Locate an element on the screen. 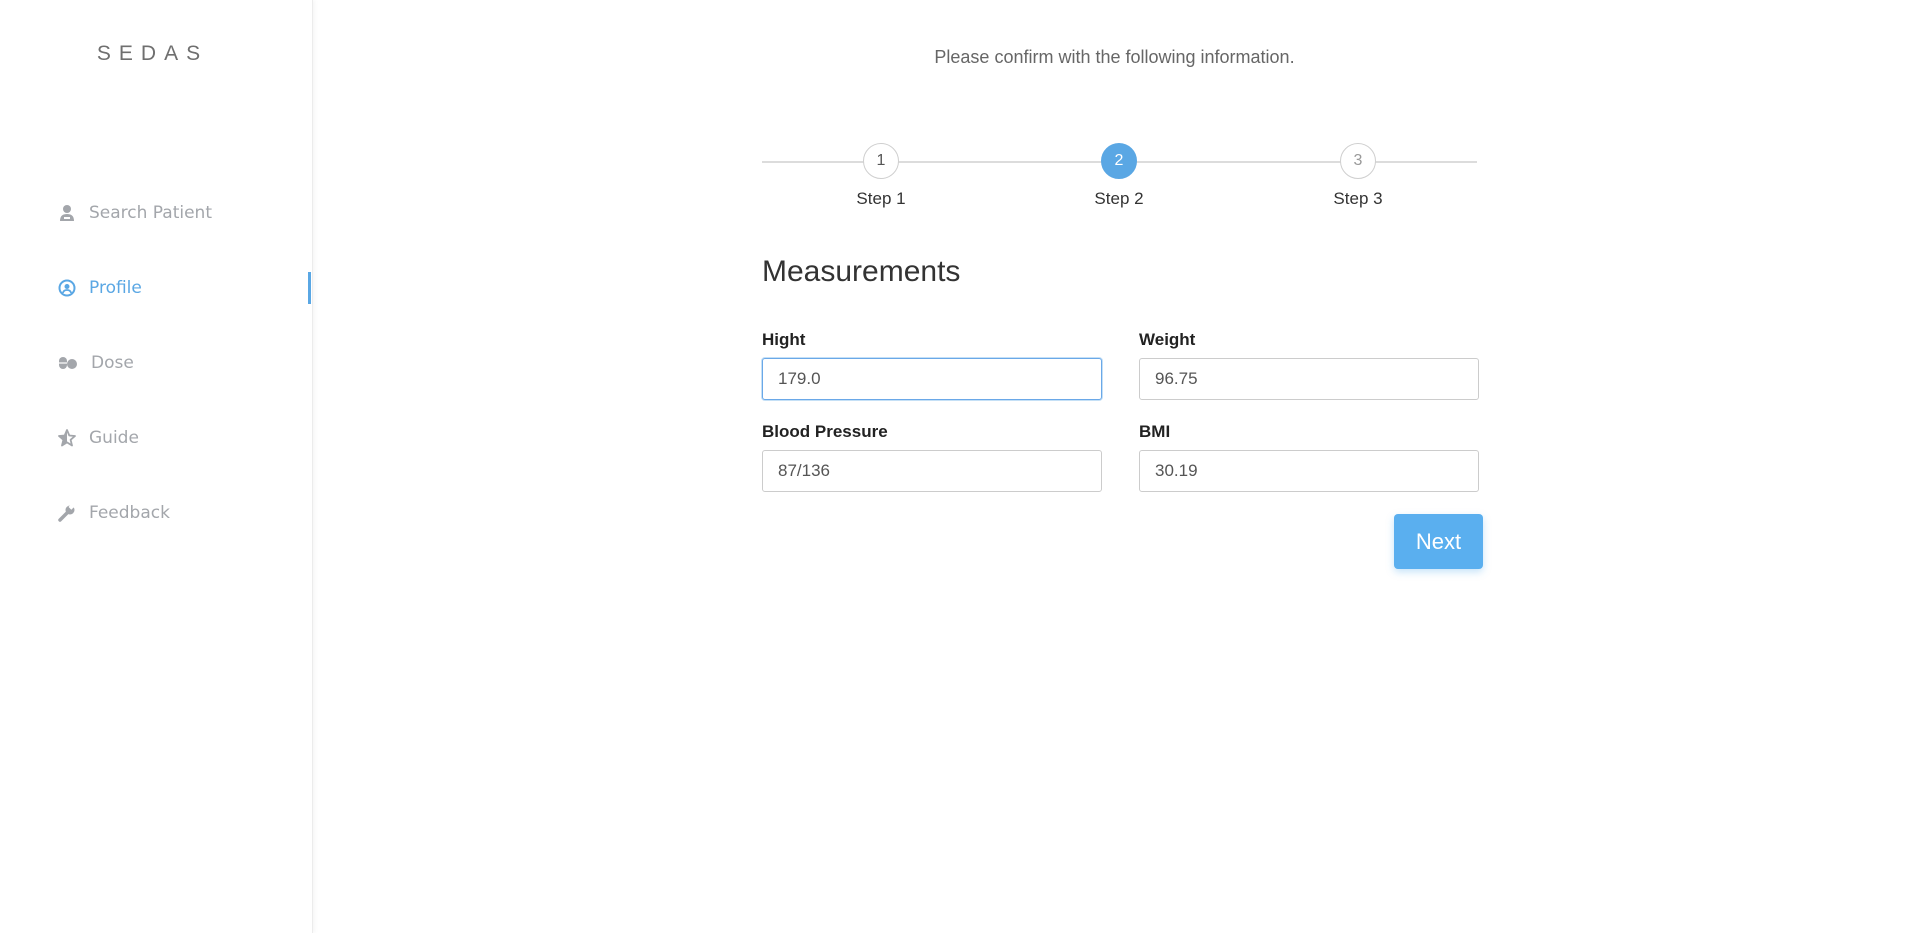 The image size is (1917, 933). sidebar-item-profile: Profile is located at coordinates (178, 288).